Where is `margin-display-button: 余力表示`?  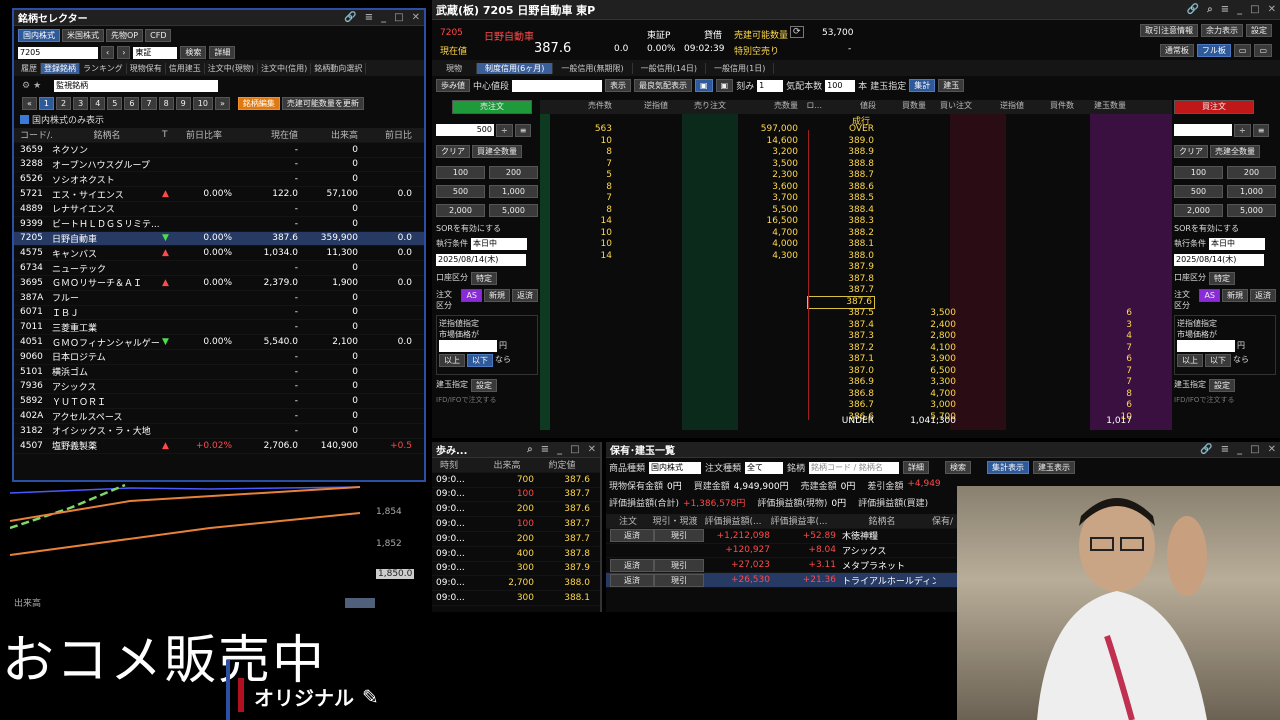
margin-display-button: 余力表示 is located at coordinates (1222, 30).